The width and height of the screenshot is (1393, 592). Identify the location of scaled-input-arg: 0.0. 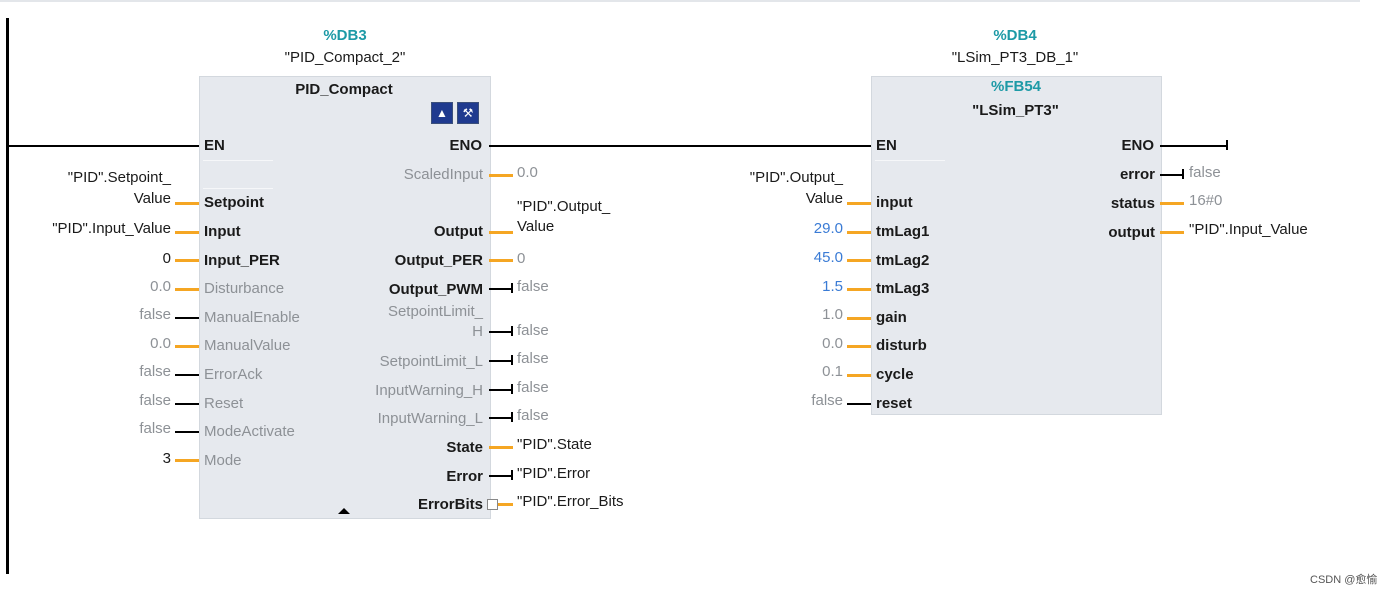
(527, 173).